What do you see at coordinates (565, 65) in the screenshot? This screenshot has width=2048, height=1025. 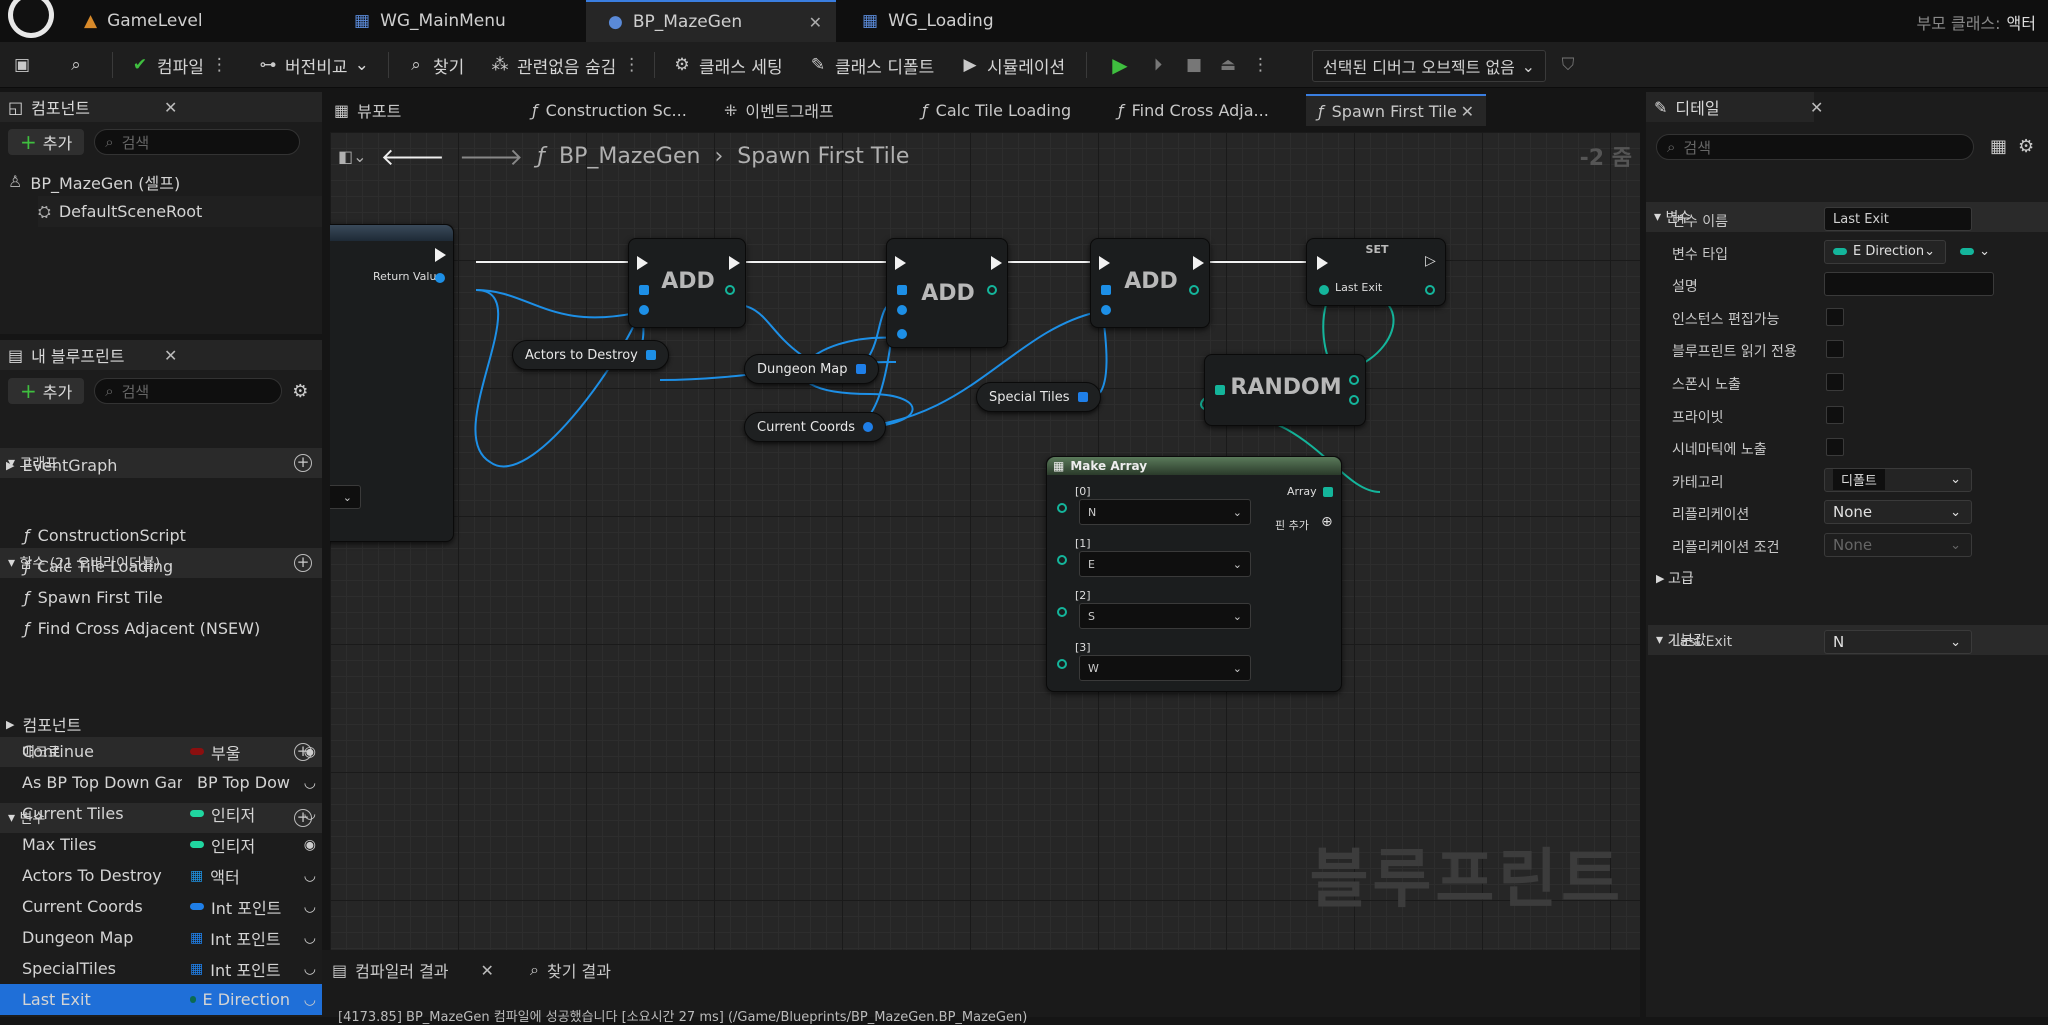 I see `hide-unrelated-button: ⁂ 관련없음 숨김 ⋮` at bounding box center [565, 65].